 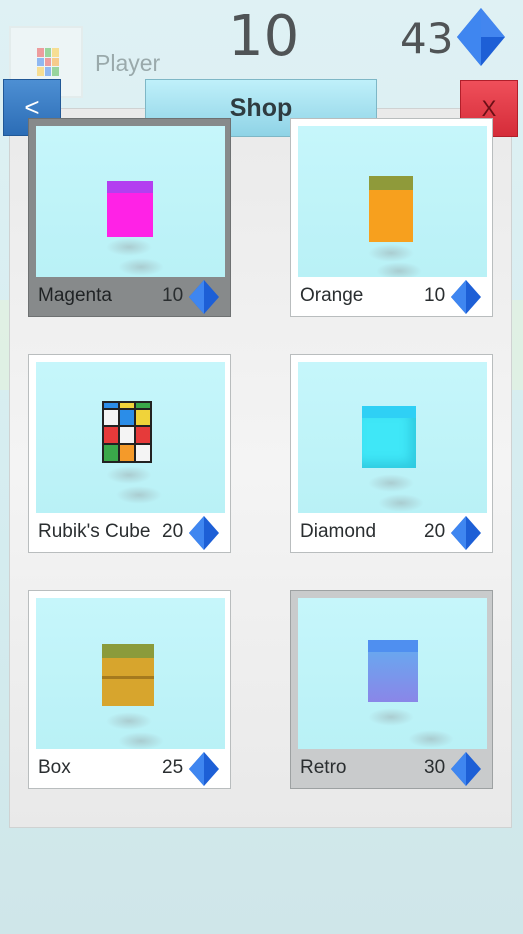 I want to click on shop-item-diamond: Diamond 20, so click(x=391, y=453).